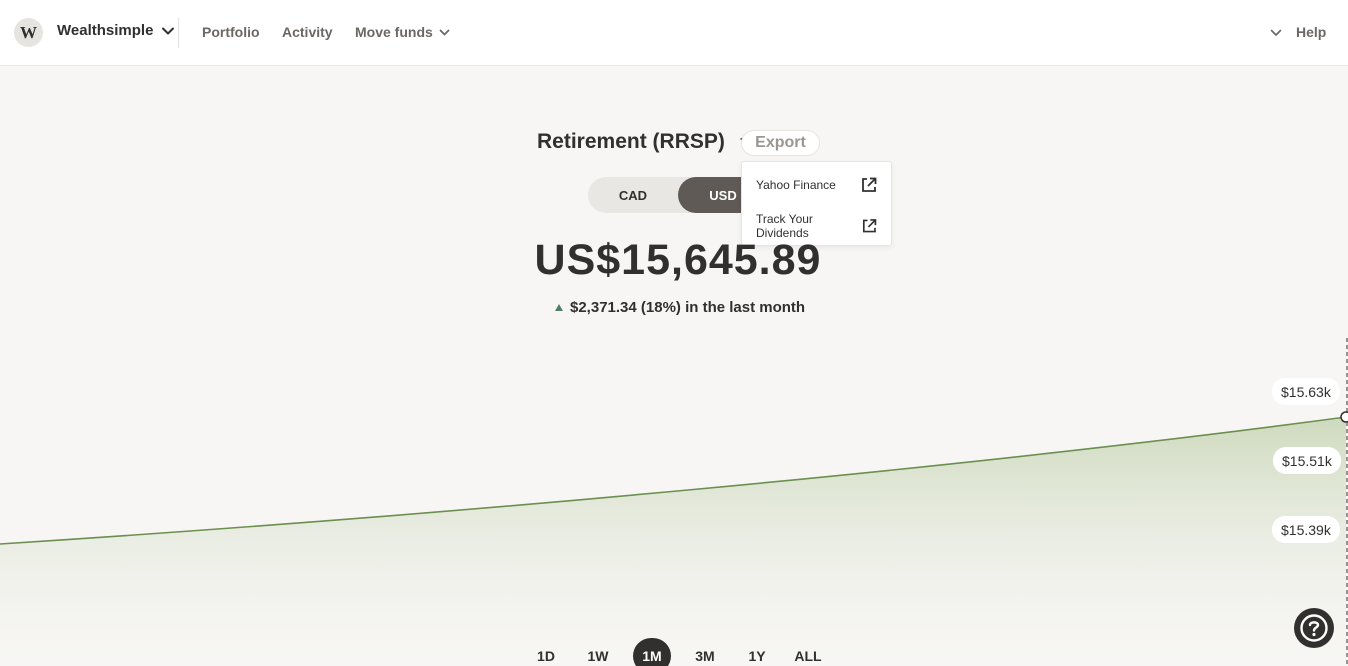 The width and height of the screenshot is (1348, 666). I want to click on account-balance: US$15,645.89, so click(678, 260).